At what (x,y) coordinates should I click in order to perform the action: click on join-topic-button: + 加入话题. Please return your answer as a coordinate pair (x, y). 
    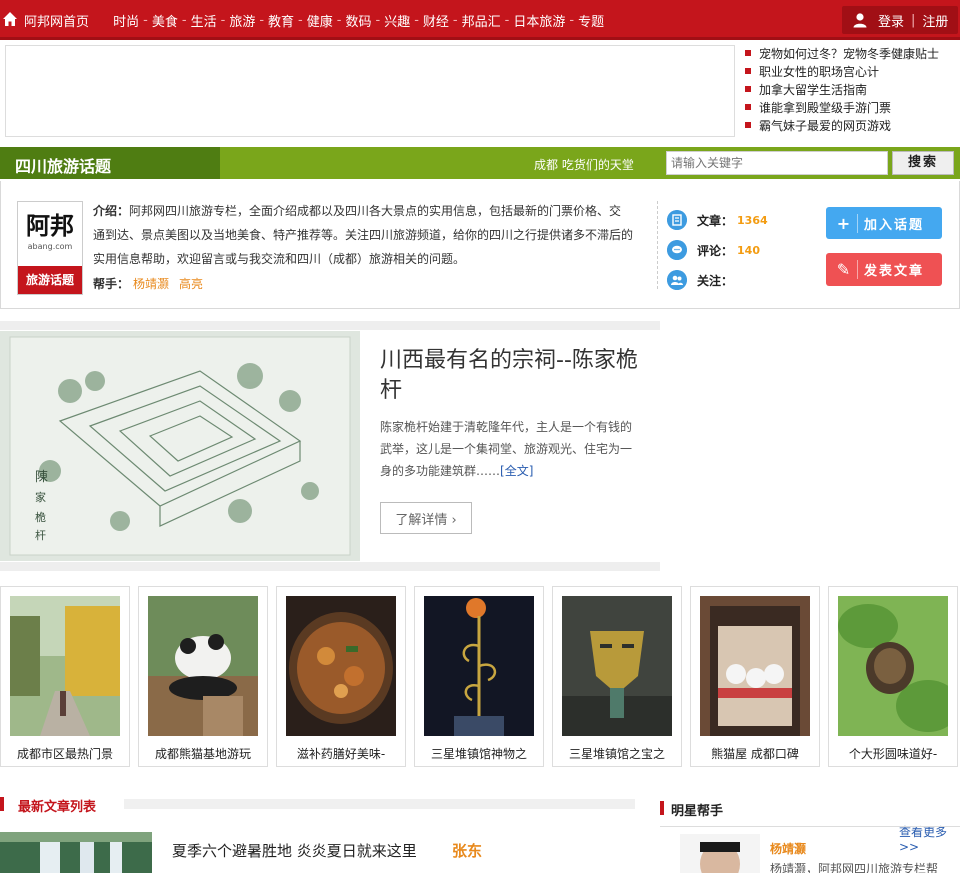
    Looking at the image, I should click on (884, 223).